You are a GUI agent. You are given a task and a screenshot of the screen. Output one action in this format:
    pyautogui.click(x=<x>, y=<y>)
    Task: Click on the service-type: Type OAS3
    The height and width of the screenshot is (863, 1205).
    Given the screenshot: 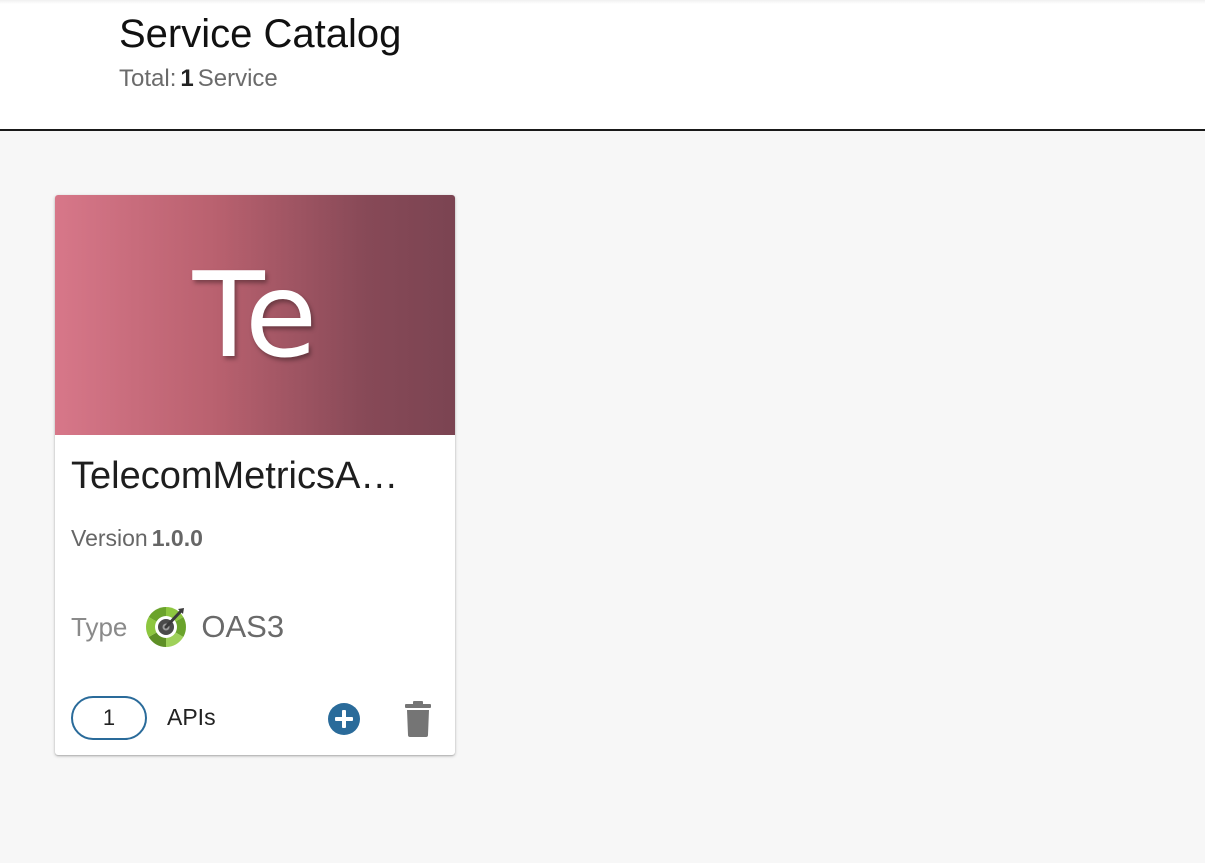 What is the action you would take?
    pyautogui.click(x=177, y=627)
    